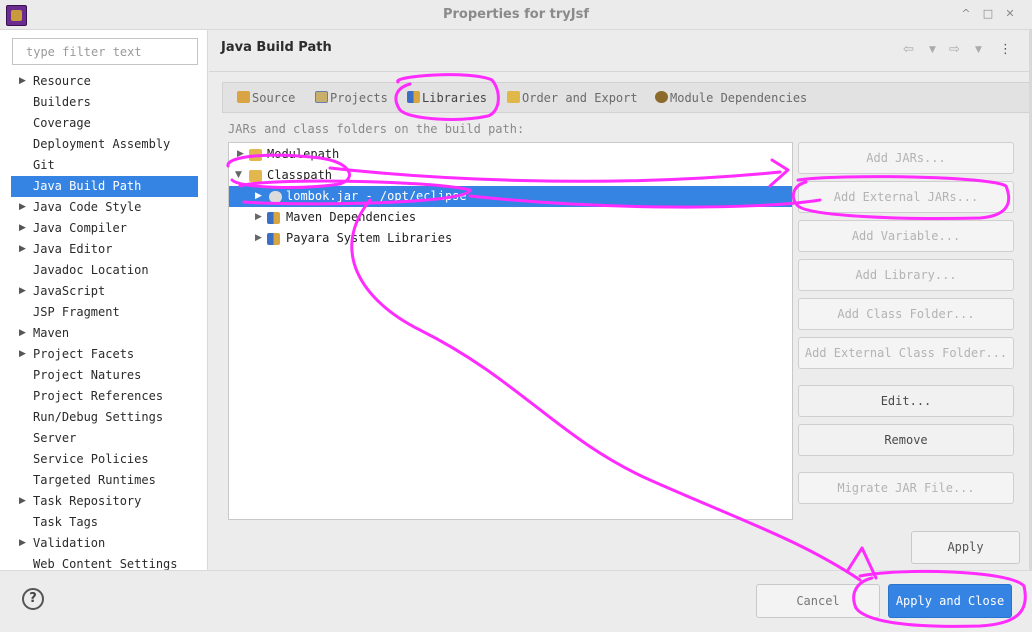 The height and width of the screenshot is (632, 1032). Describe the element at coordinates (104, 291) in the screenshot. I see `sidebar-item-javascript: ▶ JavaScript` at that location.